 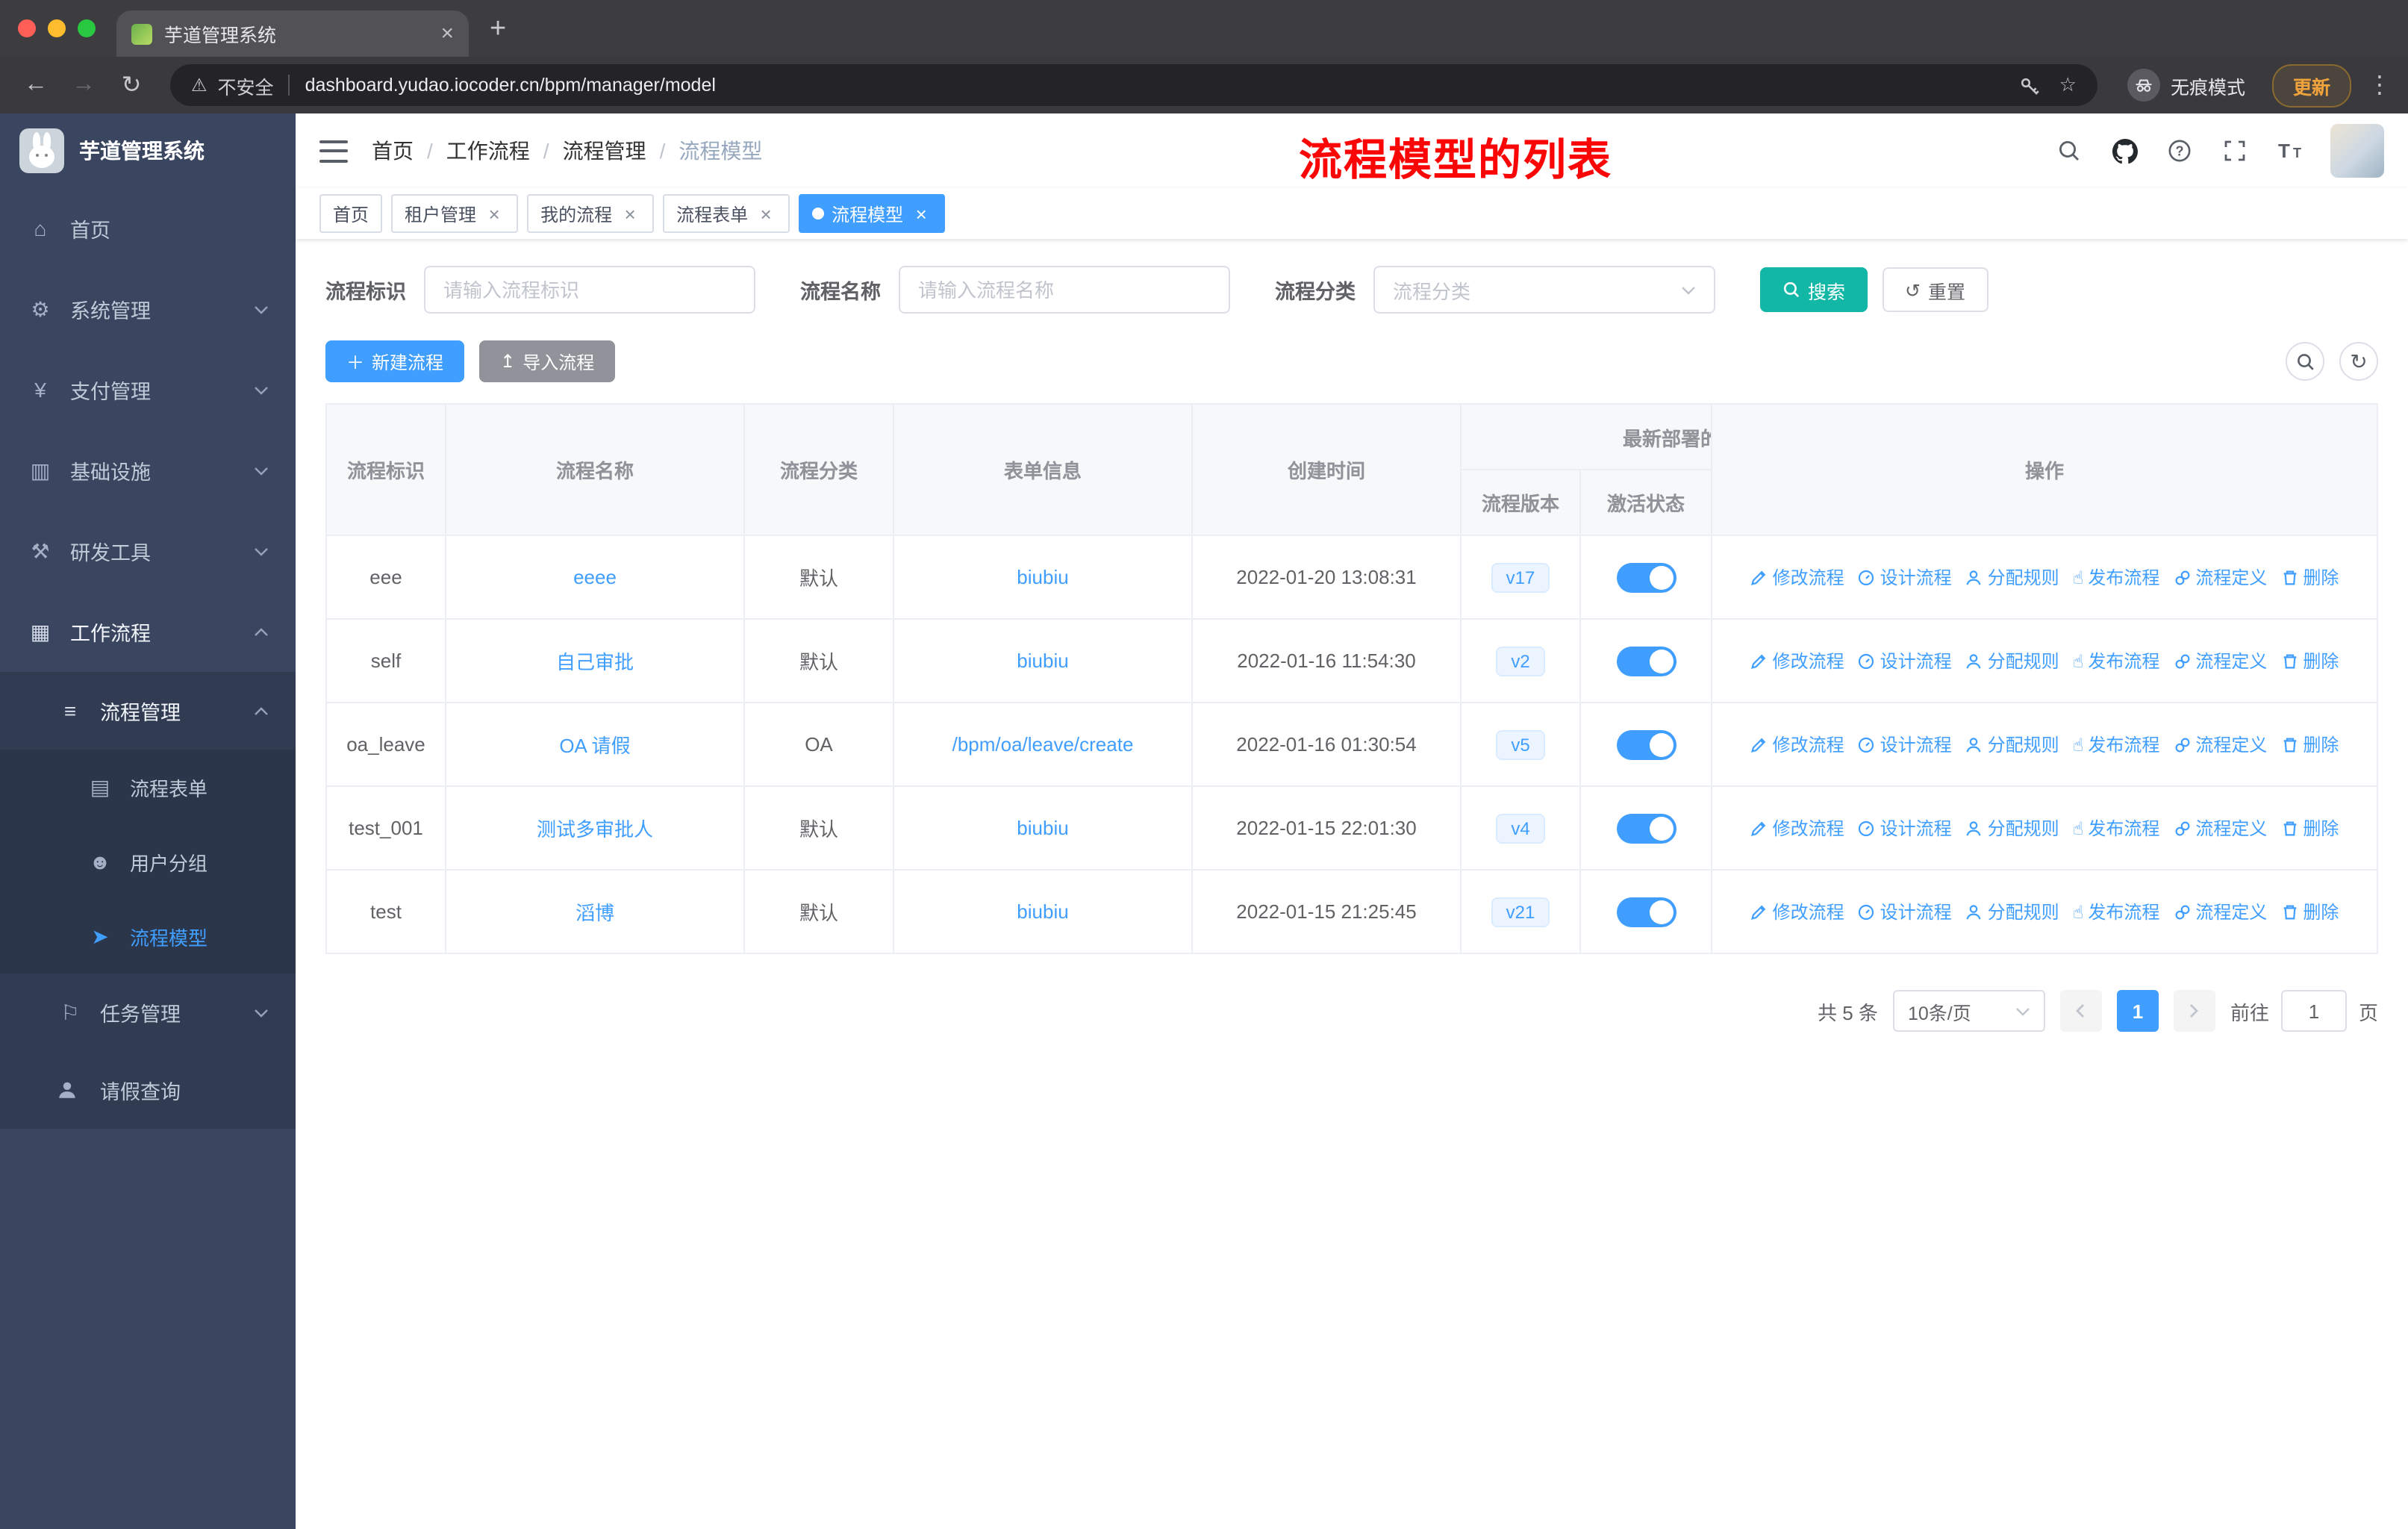 What do you see at coordinates (726, 213) in the screenshot?
I see `tag-process-form: 流程表单 ×` at bounding box center [726, 213].